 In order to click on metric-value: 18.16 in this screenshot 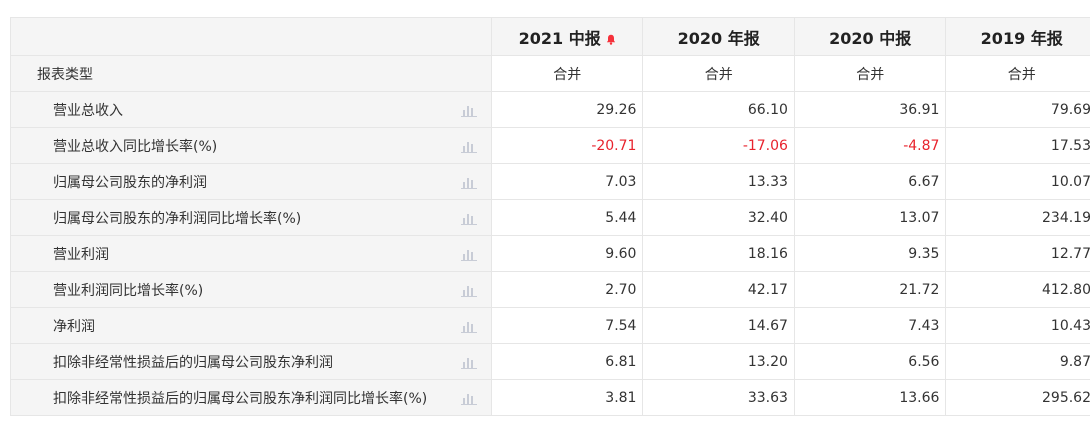, I will do `click(718, 253)`.